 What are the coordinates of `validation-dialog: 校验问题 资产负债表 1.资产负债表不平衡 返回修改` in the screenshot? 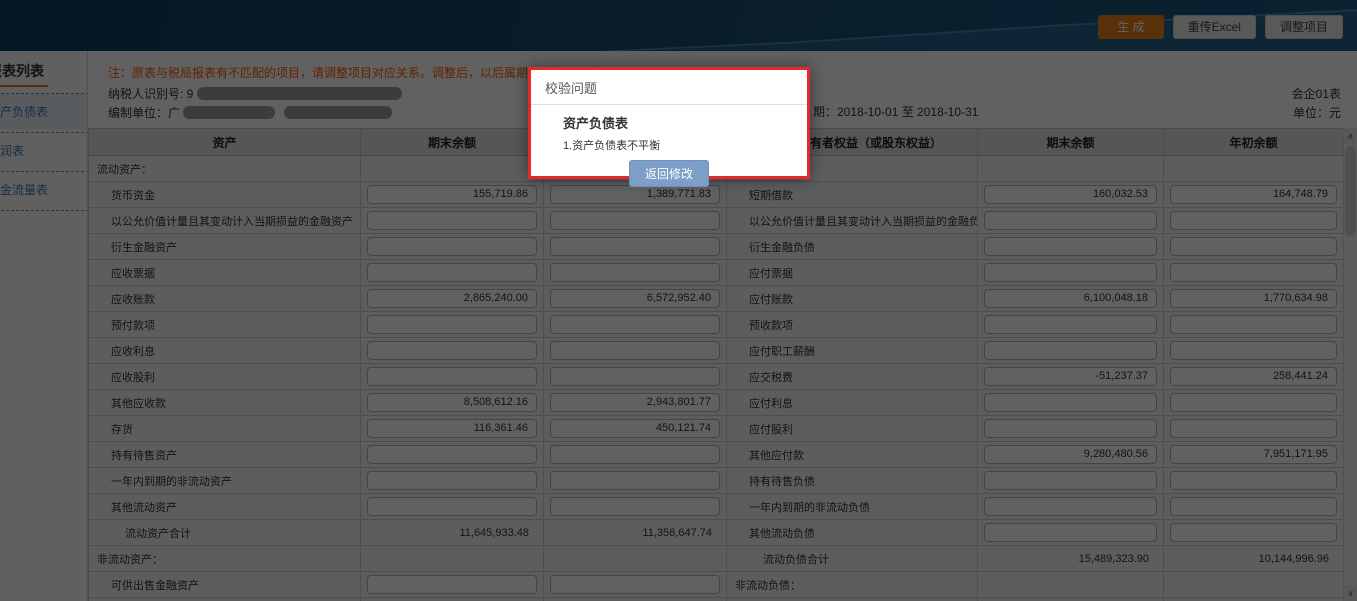 It's located at (669, 127).